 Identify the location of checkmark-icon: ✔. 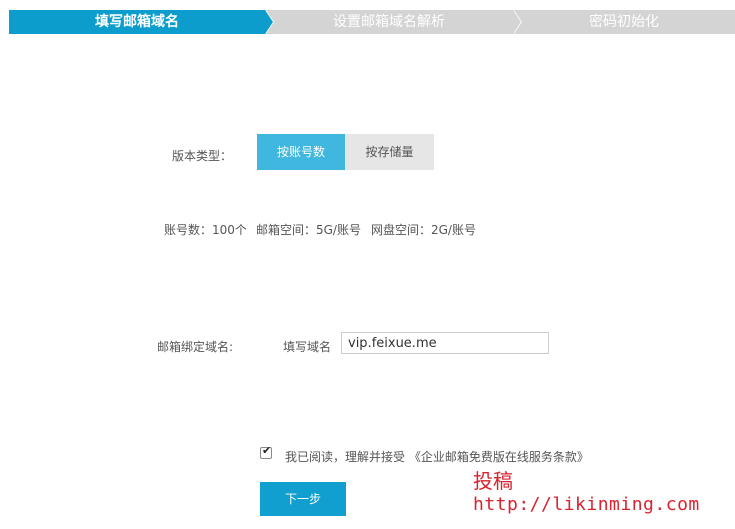
(267, 450).